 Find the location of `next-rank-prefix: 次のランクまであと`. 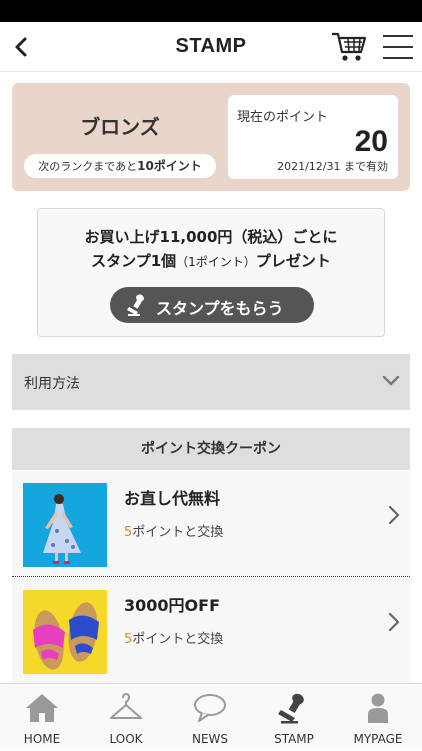

next-rank-prefix: 次のランクまであと is located at coordinates (88, 166).